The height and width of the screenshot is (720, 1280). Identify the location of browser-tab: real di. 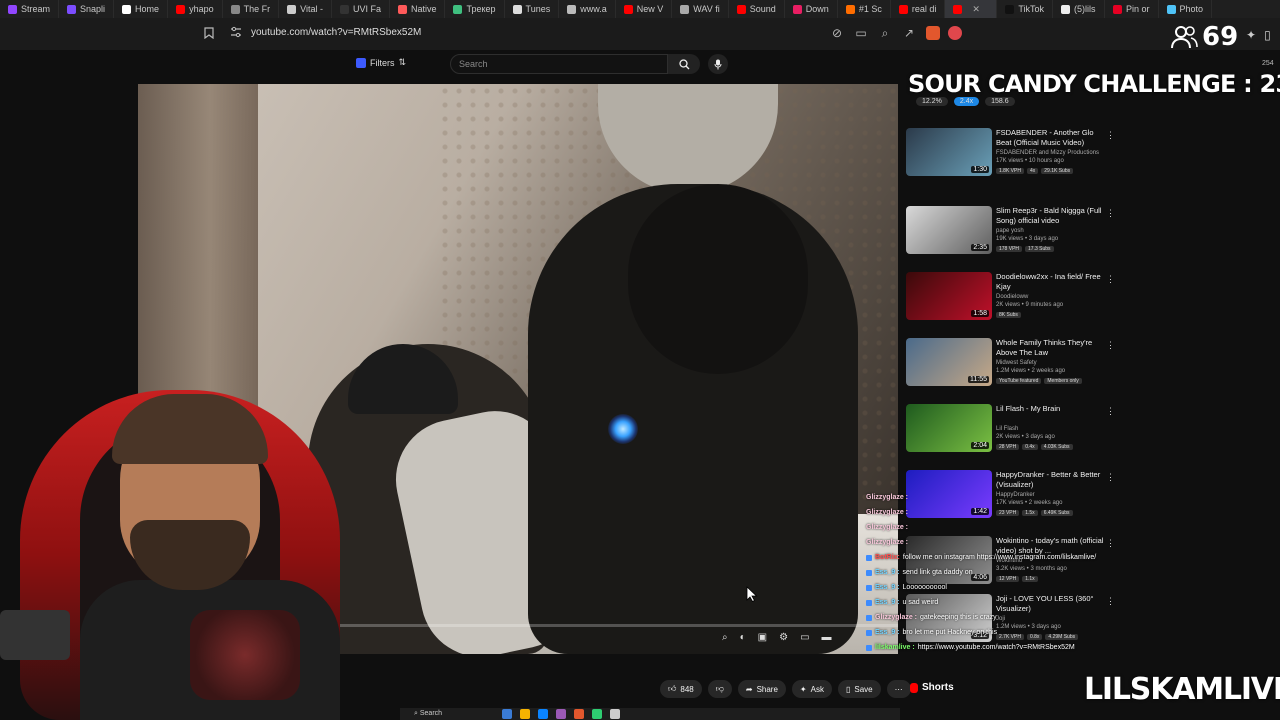
(918, 9).